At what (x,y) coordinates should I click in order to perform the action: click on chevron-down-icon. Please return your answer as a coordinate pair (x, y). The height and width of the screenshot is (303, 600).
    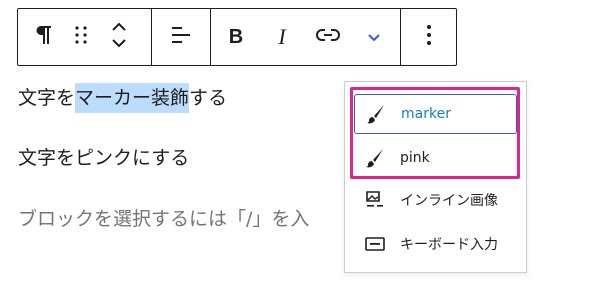
    Looking at the image, I should click on (374, 37).